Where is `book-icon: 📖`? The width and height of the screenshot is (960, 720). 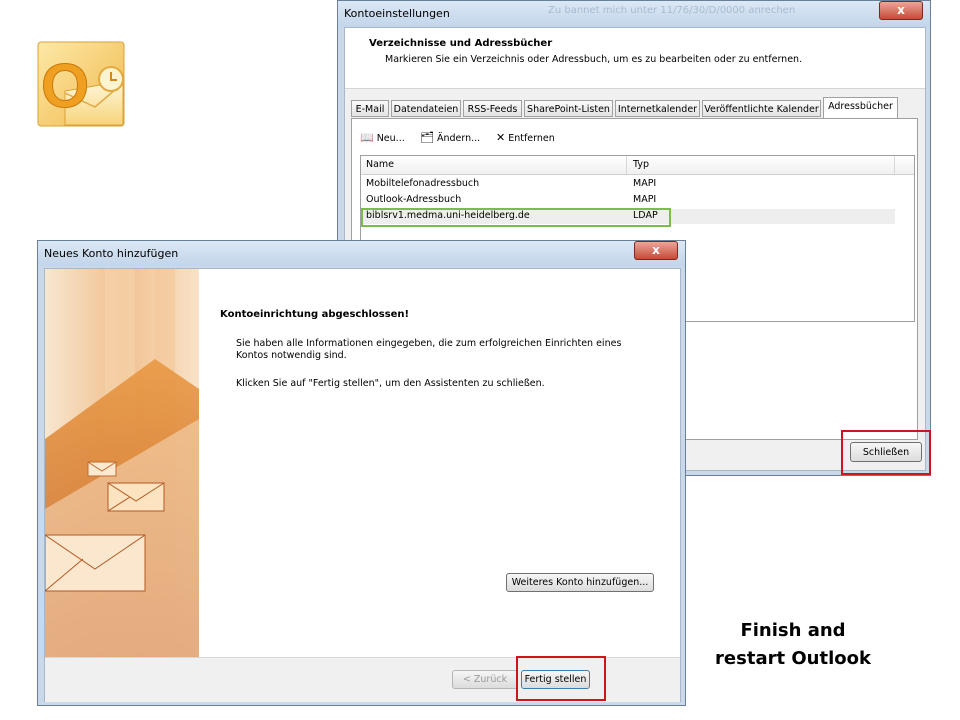 book-icon: 📖 is located at coordinates (367, 137).